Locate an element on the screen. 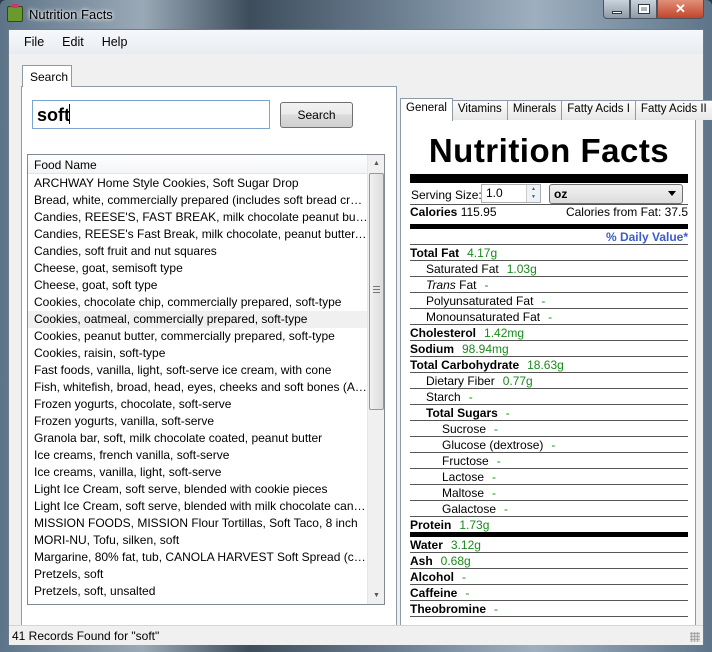  tab-fatty-acids-ii: Fatty Acids II is located at coordinates (673, 110).